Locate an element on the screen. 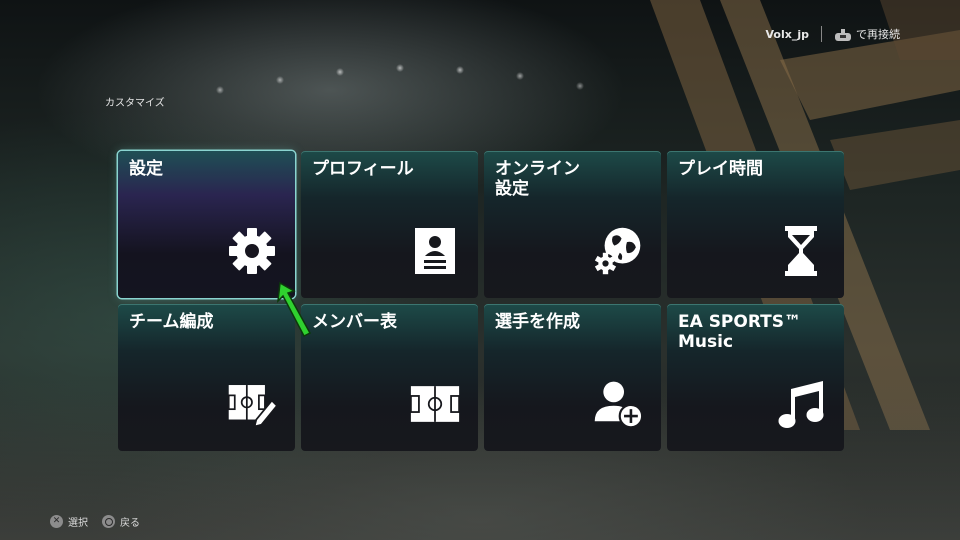  tile-label: プロフィール is located at coordinates (363, 169).